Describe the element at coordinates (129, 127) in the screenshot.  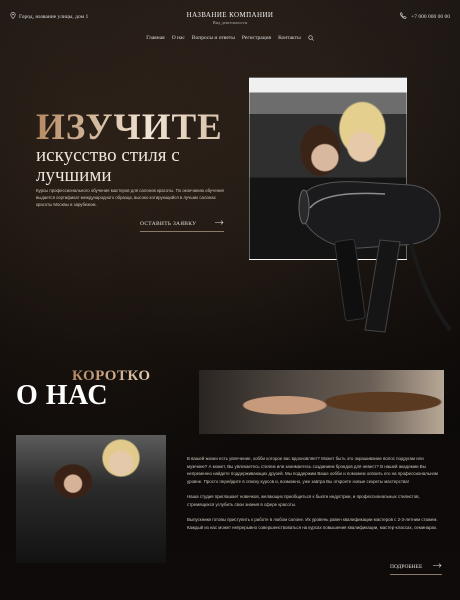
I see `hero-title: ИЗУЧИТЕ` at that location.